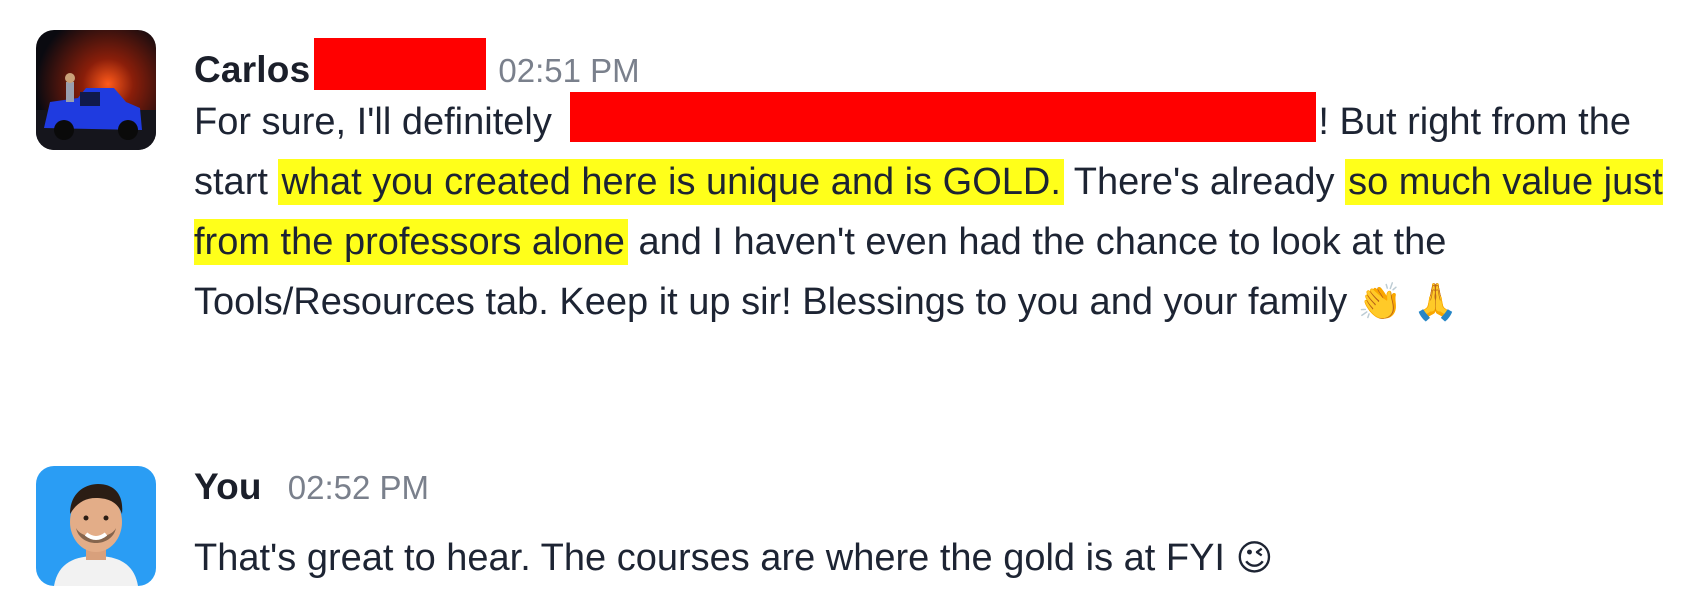 This screenshot has height=614, width=1700. What do you see at coordinates (943, 117) in the screenshot?
I see `redacted-text` at bounding box center [943, 117].